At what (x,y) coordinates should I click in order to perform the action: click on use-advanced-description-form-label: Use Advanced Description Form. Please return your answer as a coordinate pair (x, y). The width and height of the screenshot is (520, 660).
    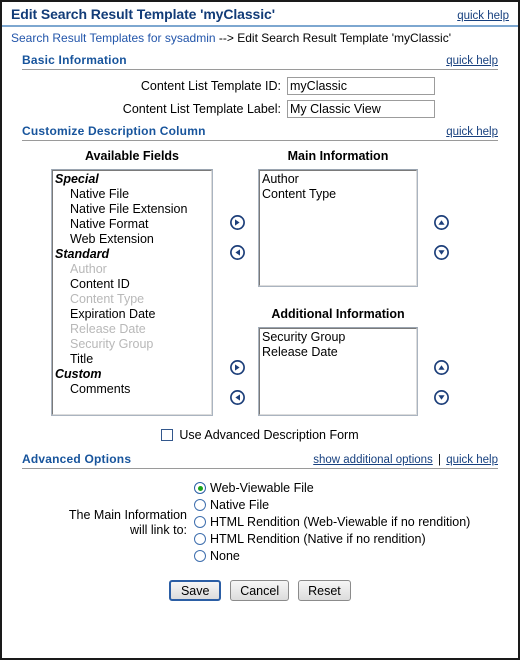
    Looking at the image, I should click on (269, 435).